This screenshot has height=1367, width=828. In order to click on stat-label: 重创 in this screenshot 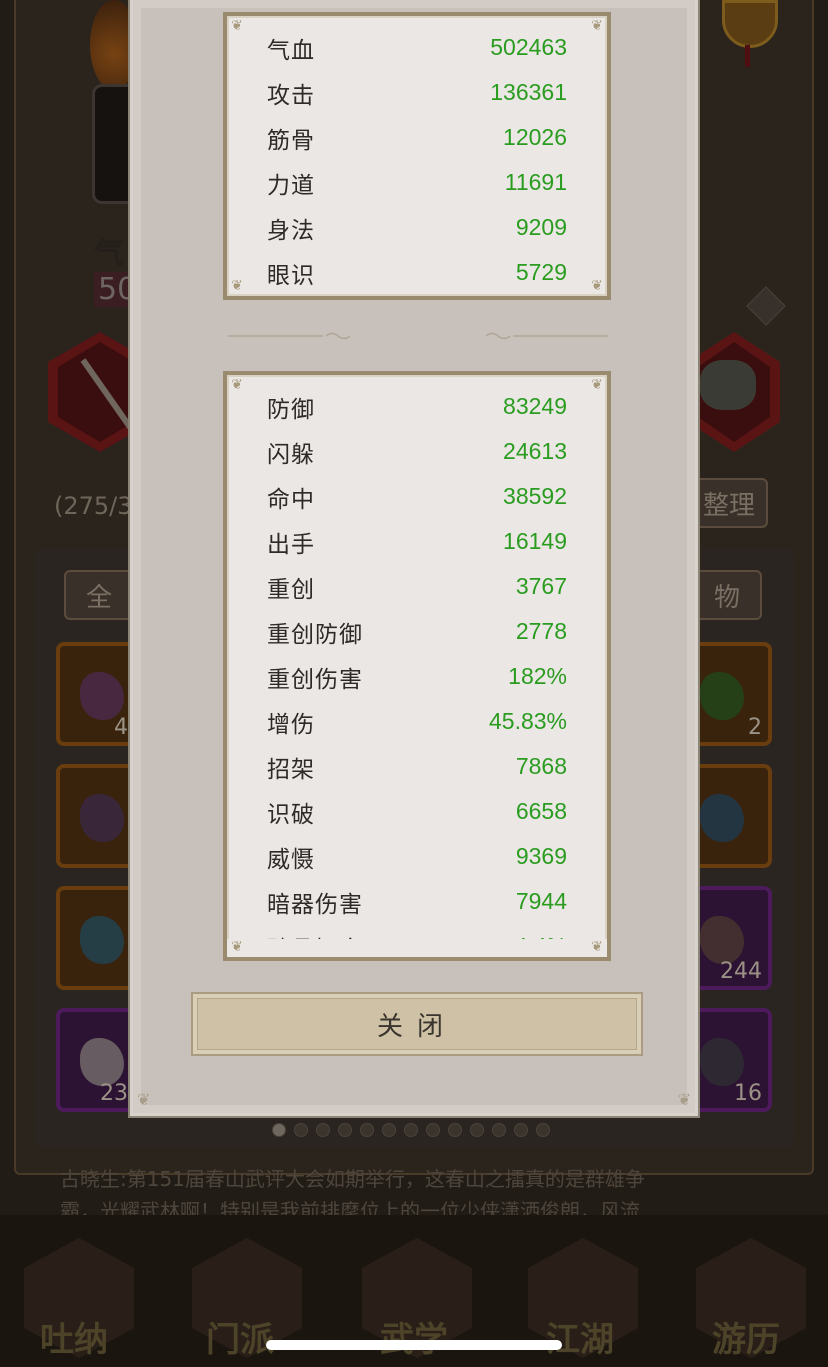, I will do `click(291, 589)`.